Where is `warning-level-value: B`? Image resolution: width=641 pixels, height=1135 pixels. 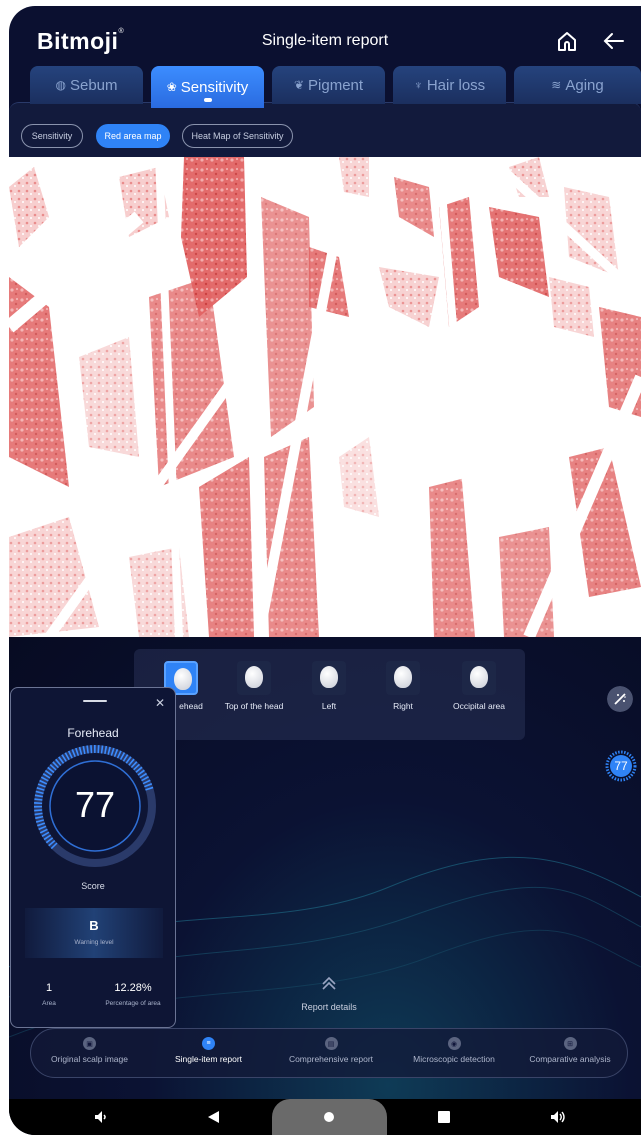
warning-level-value: B is located at coordinates (94, 925).